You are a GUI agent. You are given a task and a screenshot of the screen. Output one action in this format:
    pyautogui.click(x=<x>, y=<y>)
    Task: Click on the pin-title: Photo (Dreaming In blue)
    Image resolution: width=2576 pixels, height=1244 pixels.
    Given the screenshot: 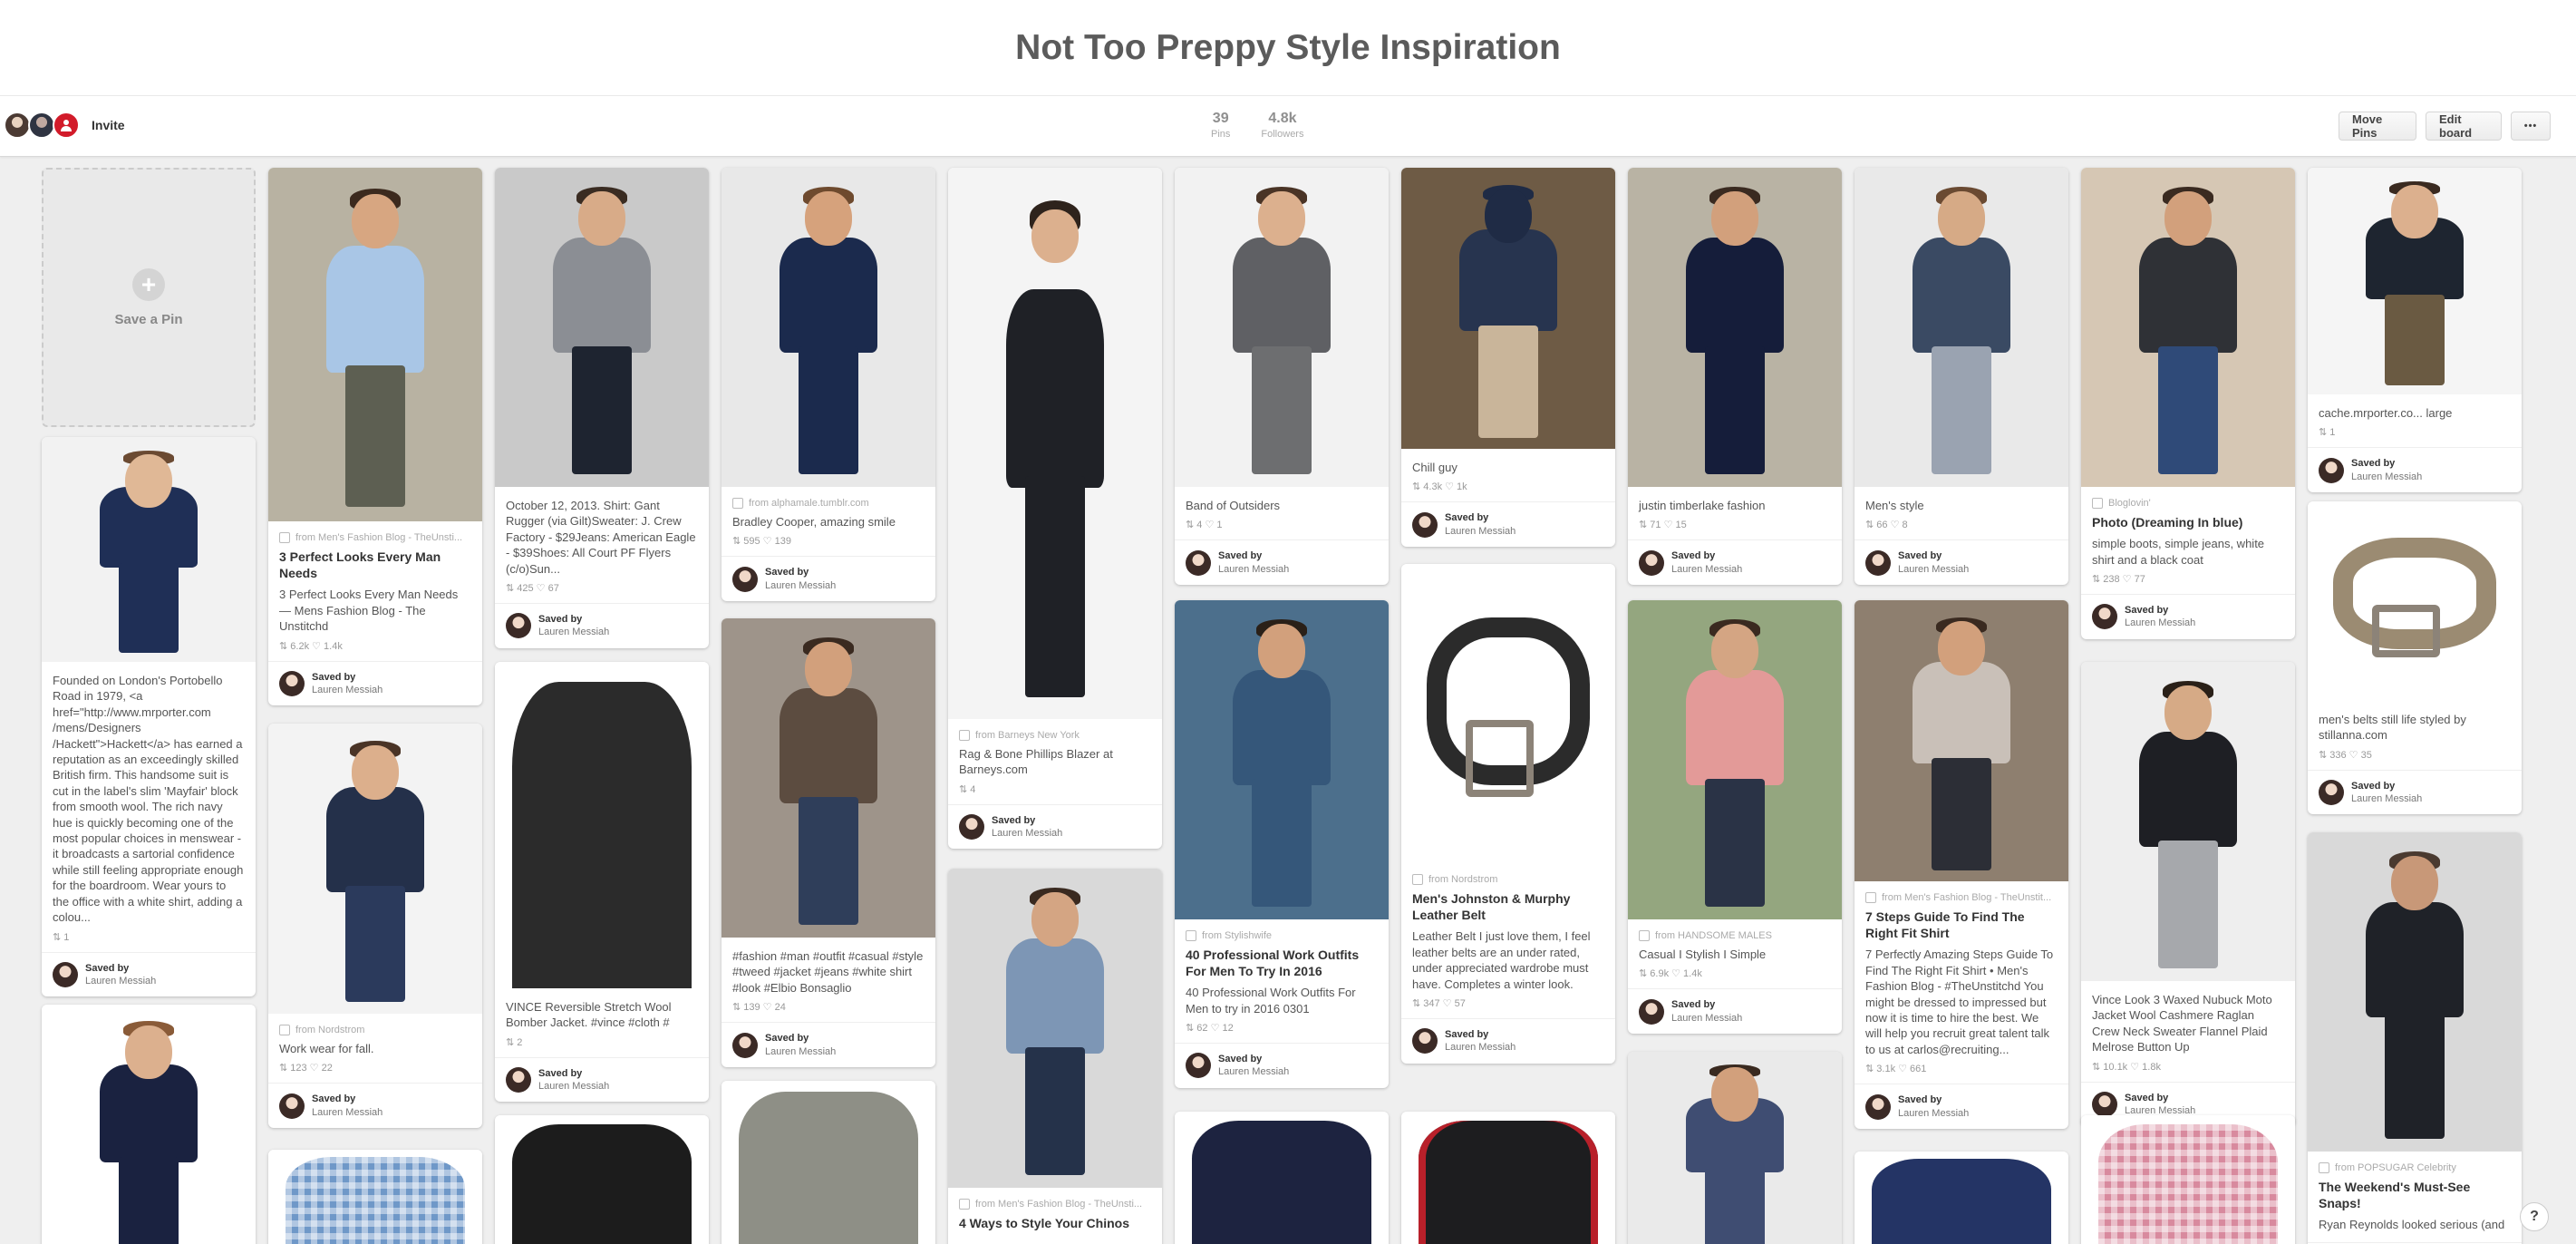 What is the action you would take?
    pyautogui.click(x=2188, y=522)
    